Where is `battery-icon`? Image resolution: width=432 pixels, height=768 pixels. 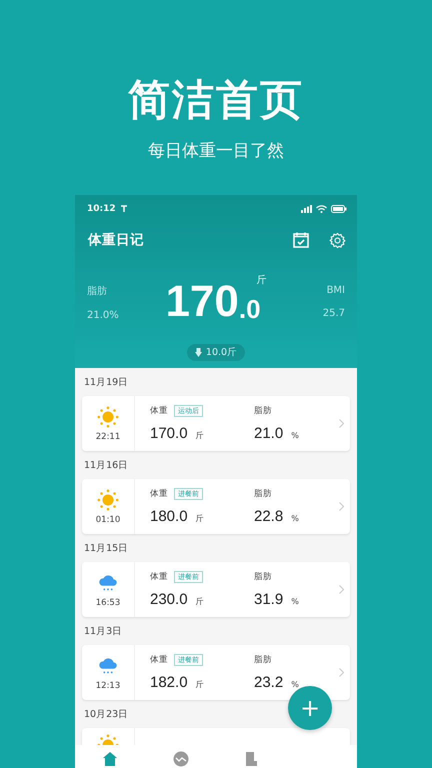
battery-icon is located at coordinates (339, 208).